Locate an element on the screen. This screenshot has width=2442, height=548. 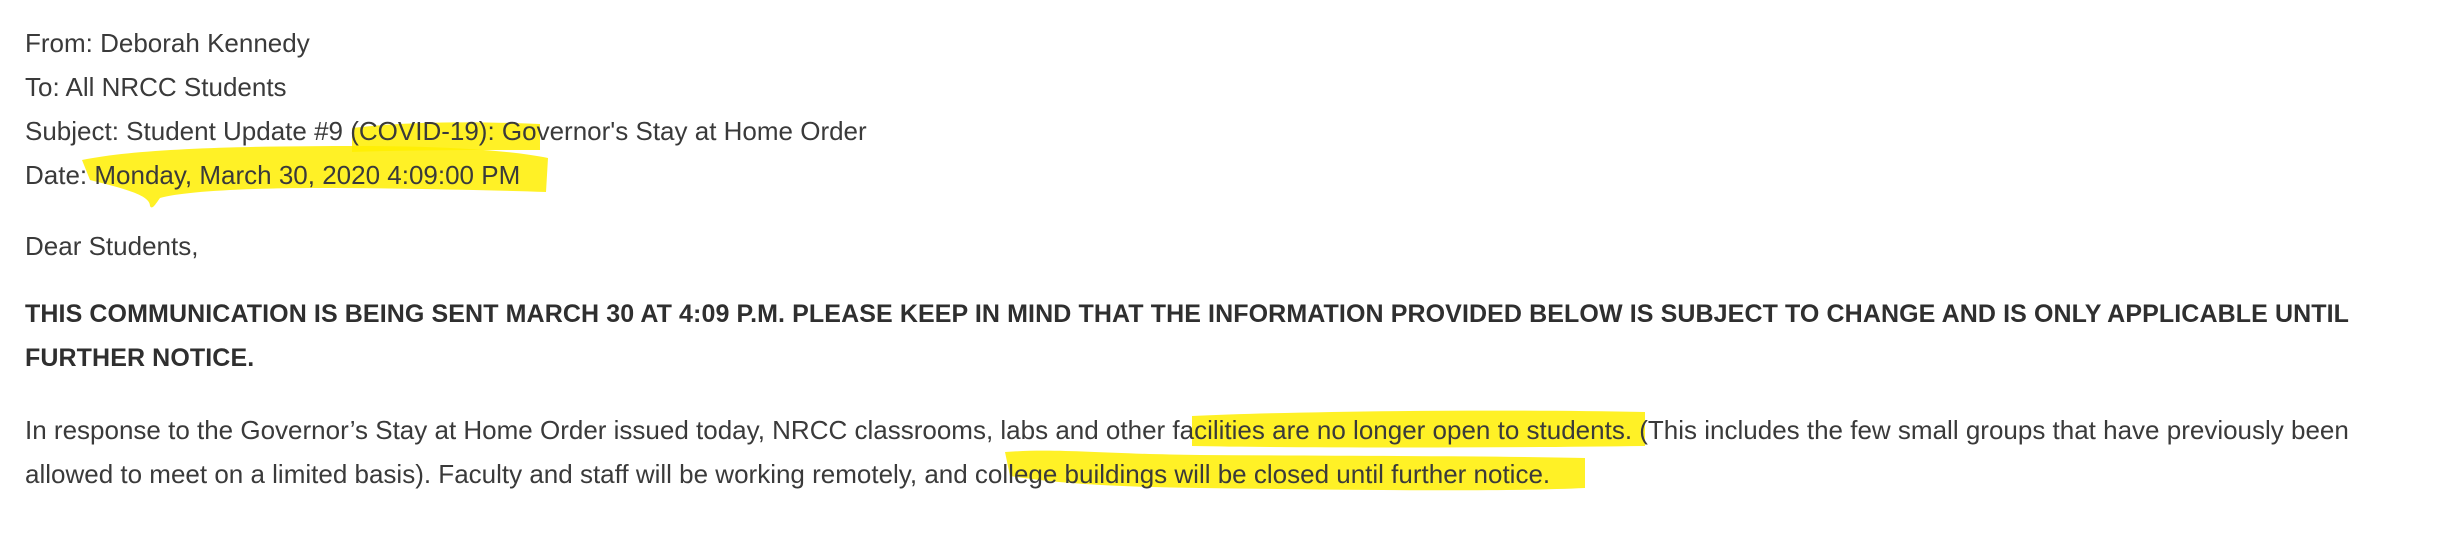
email-from: From: Deborah Kennedy is located at coordinates (167, 43).